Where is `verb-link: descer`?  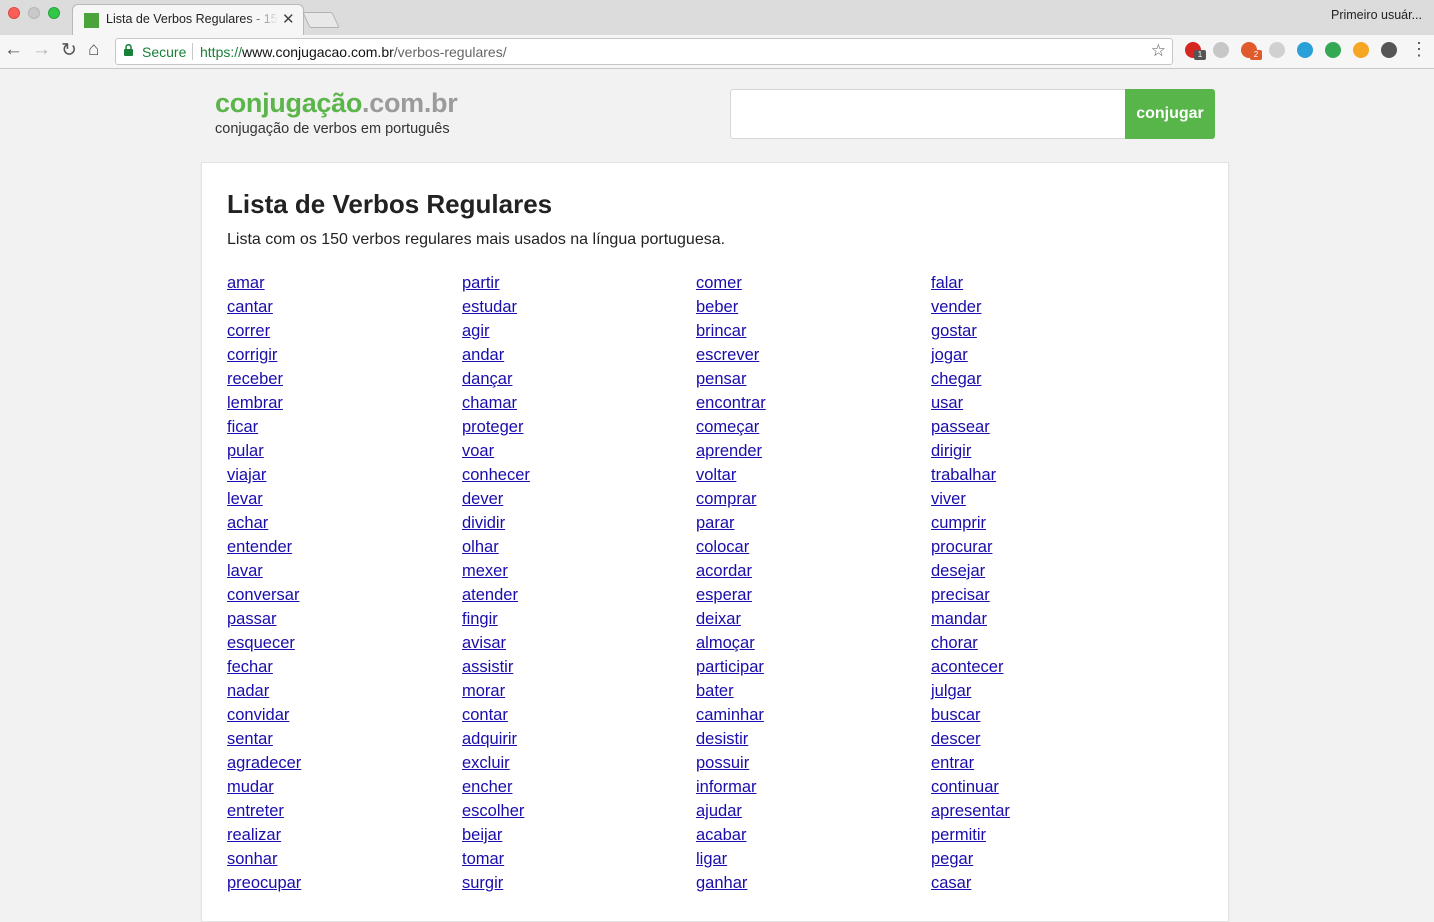
verb-link: descer is located at coordinates (956, 739).